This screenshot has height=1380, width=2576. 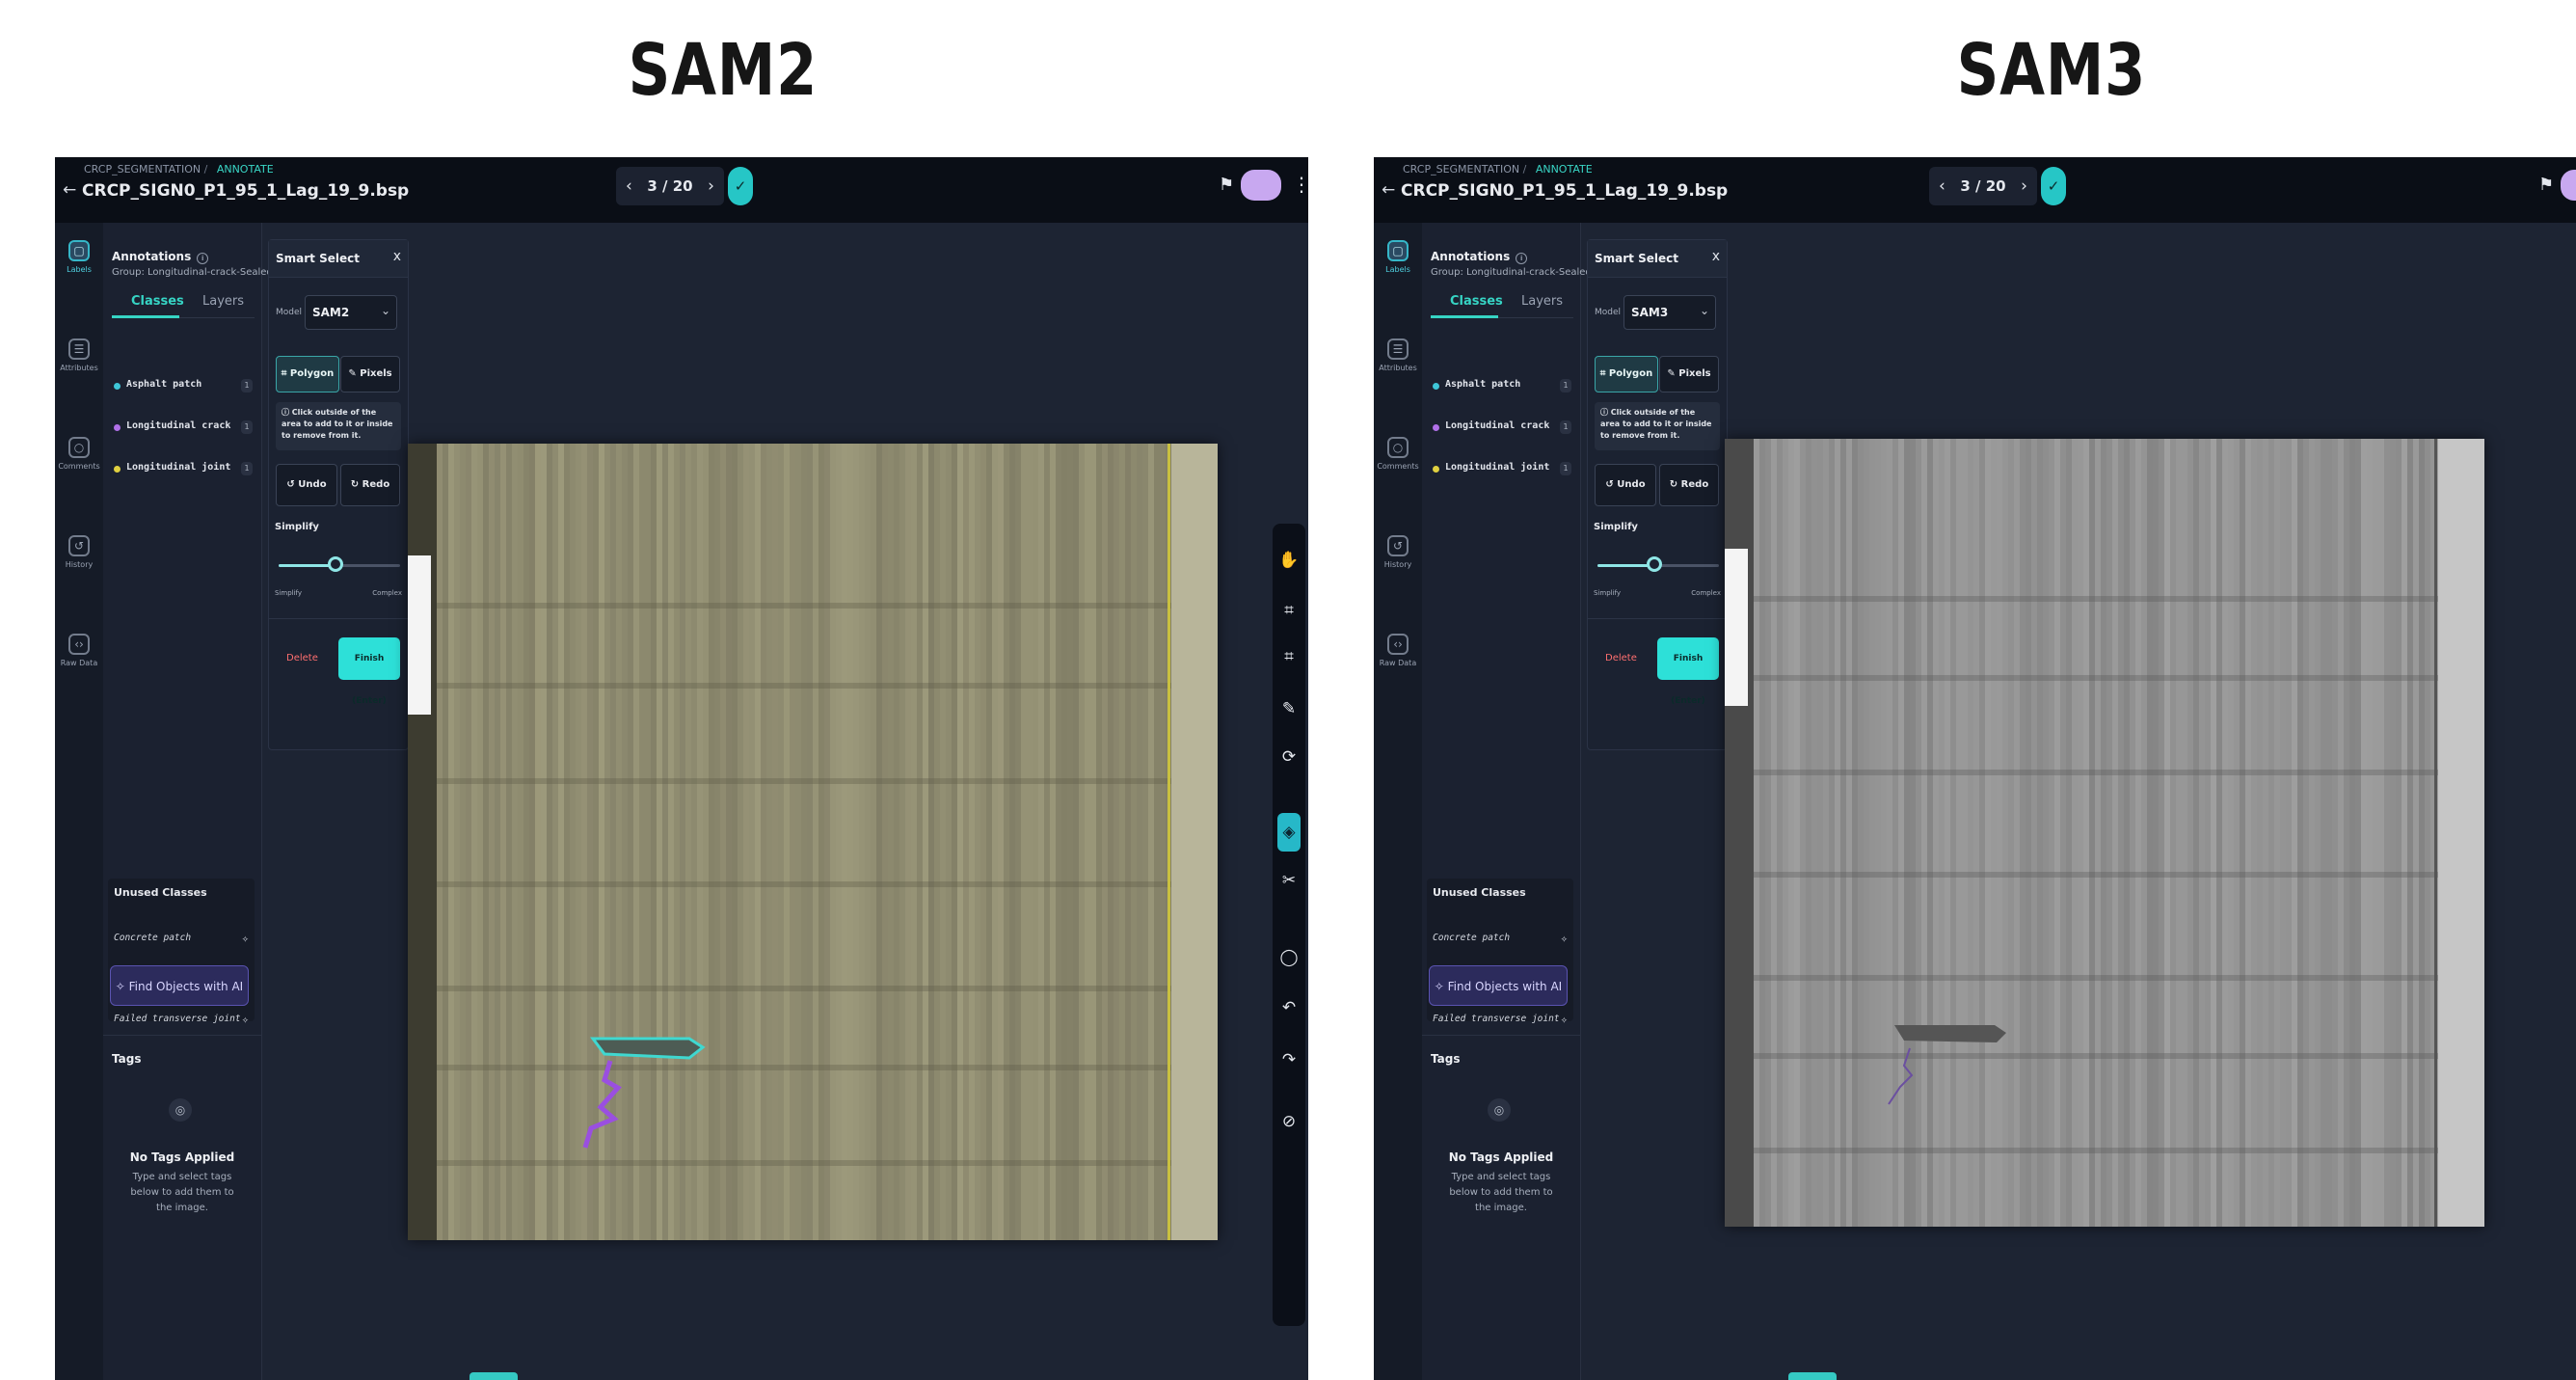 What do you see at coordinates (1289, 560) in the screenshot?
I see `hand-icon: ✋` at bounding box center [1289, 560].